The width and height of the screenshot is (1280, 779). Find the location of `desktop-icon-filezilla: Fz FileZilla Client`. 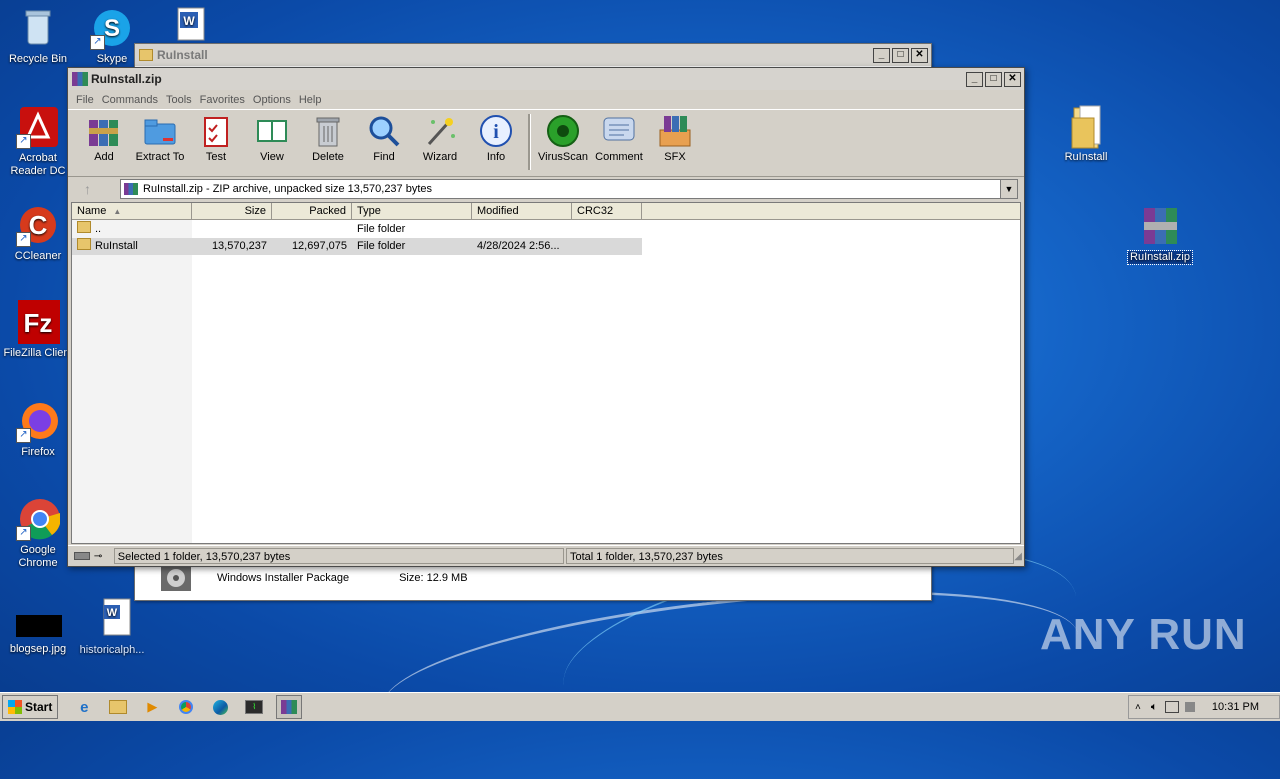

desktop-icon-filezilla: Fz FileZilla Client is located at coordinates (38, 330).